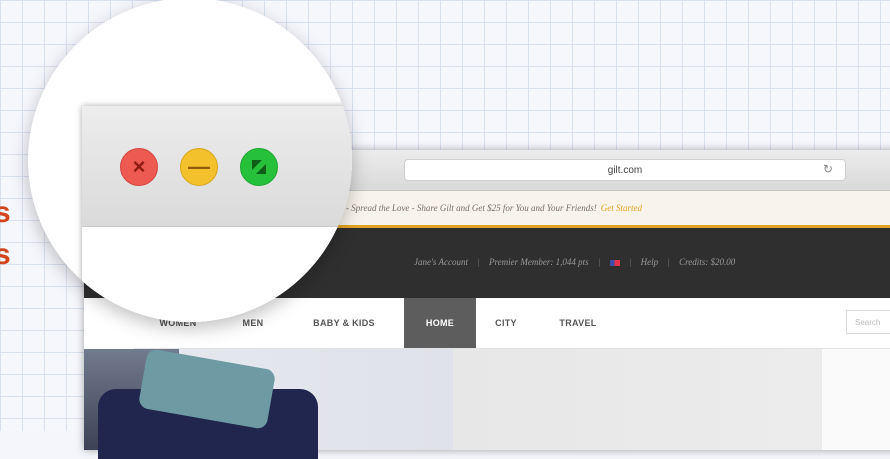 The width and height of the screenshot is (890, 459). Describe the element at coordinates (539, 262) in the screenshot. I see `member-status: Premier Member: 1,044 pts` at that location.